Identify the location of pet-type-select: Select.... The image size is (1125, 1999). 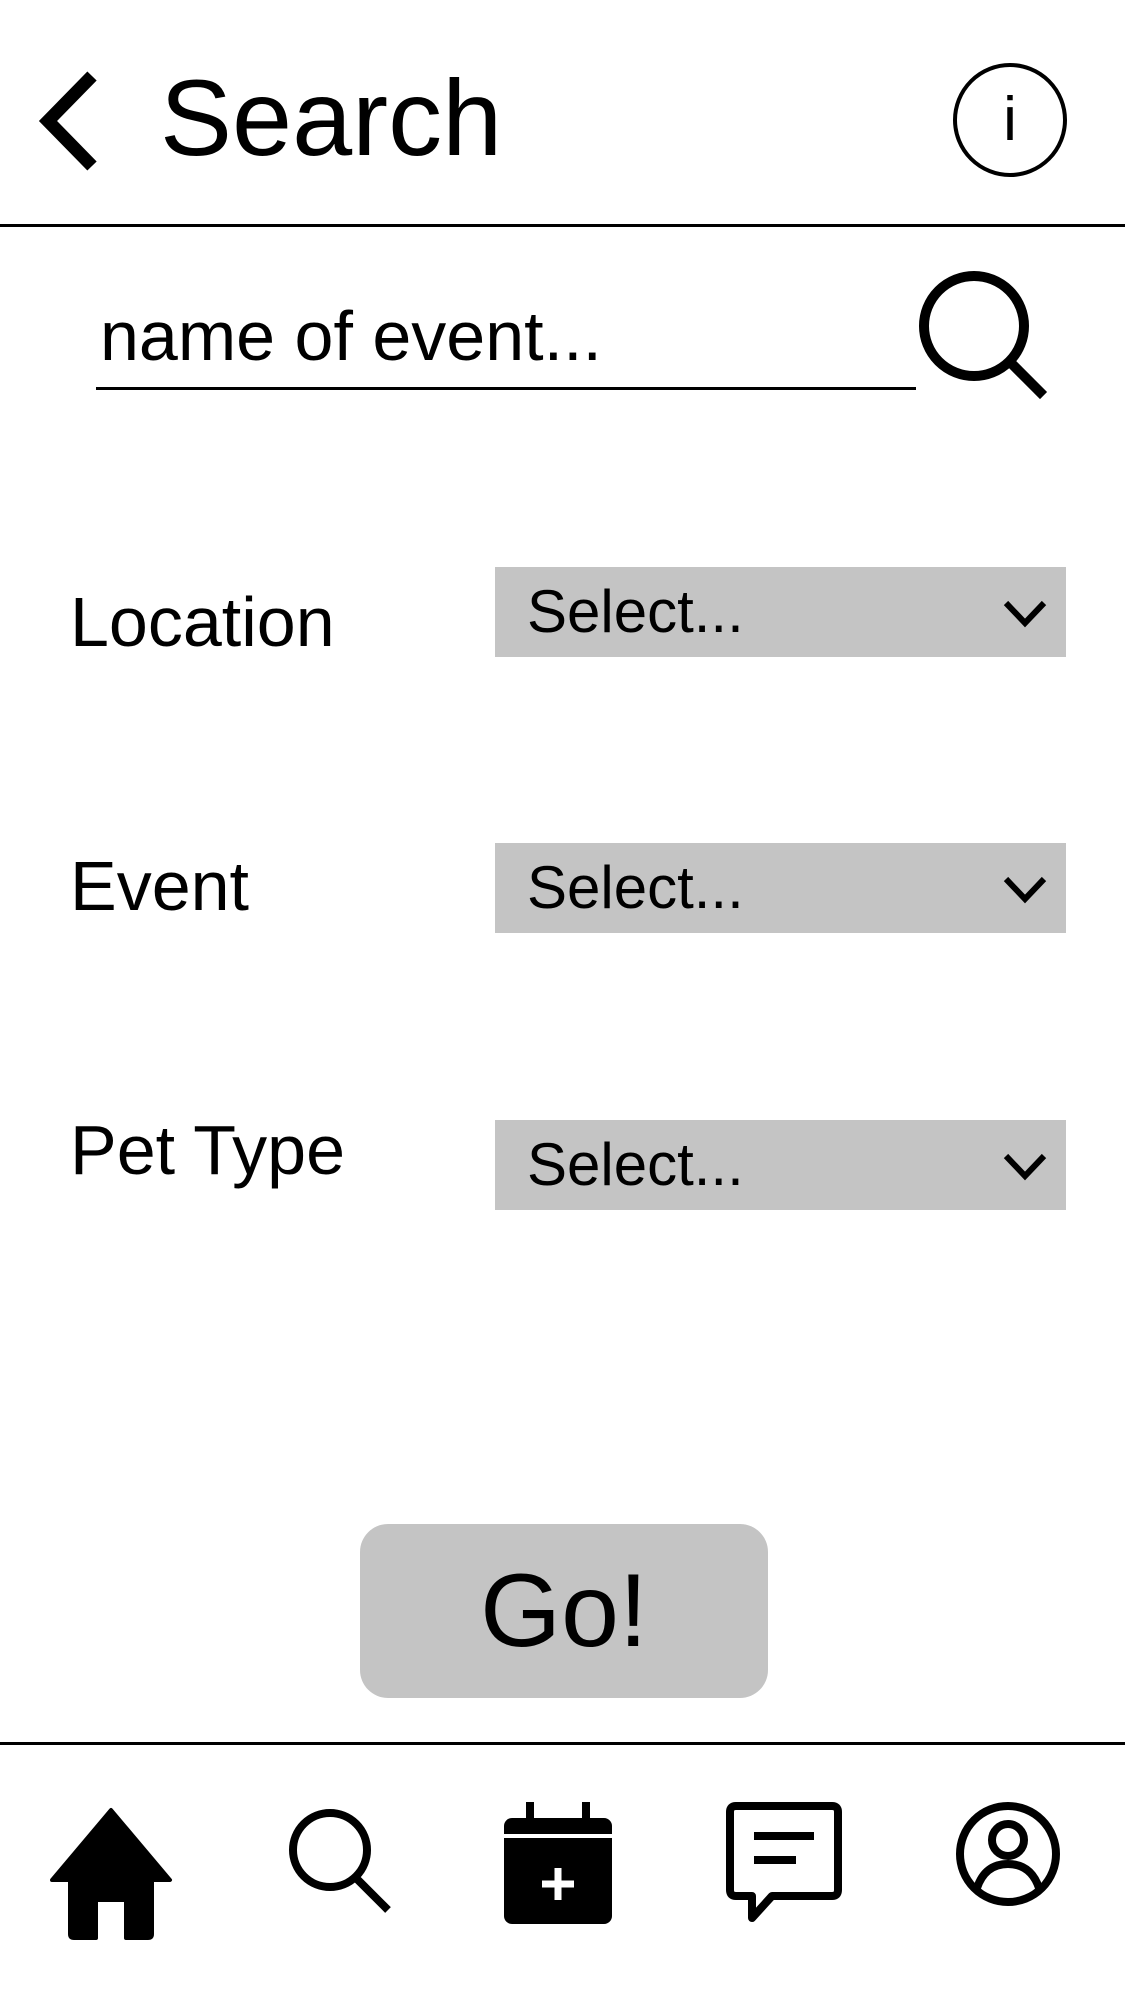
(780, 1165).